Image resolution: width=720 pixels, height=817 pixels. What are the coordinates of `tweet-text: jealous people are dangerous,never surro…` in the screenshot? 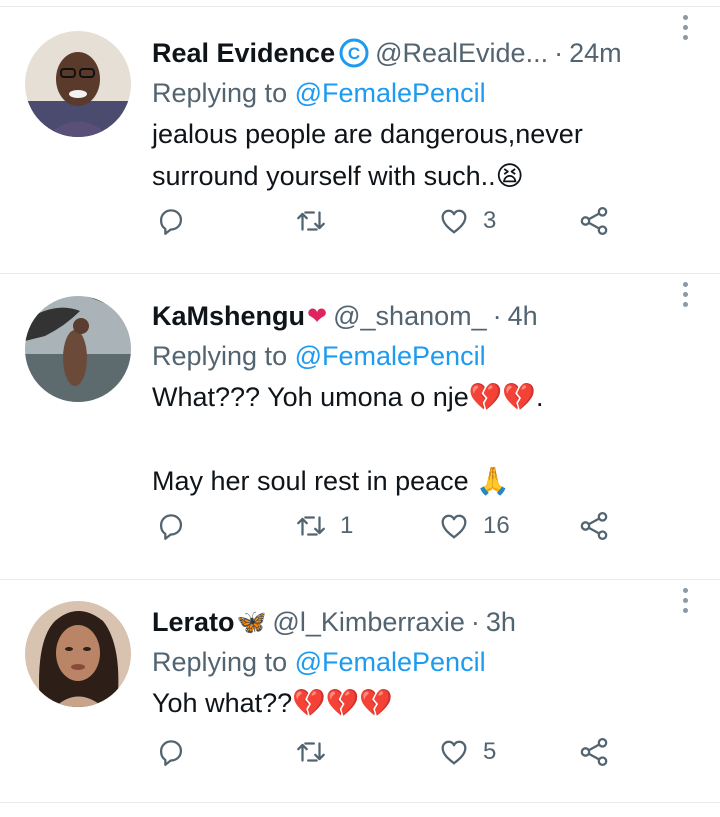 It's located at (367, 155).